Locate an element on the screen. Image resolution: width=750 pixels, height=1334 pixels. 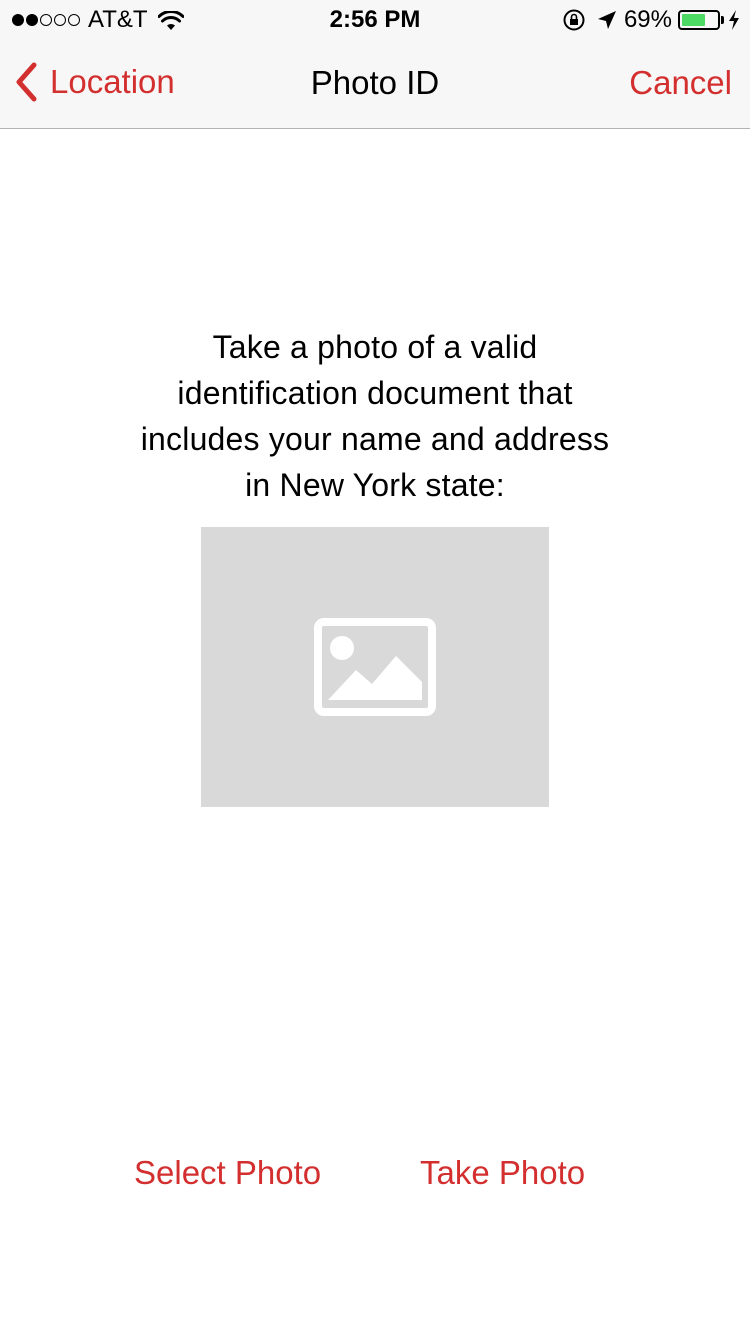
take-photo-button: Take Photo is located at coordinates (502, 1173).